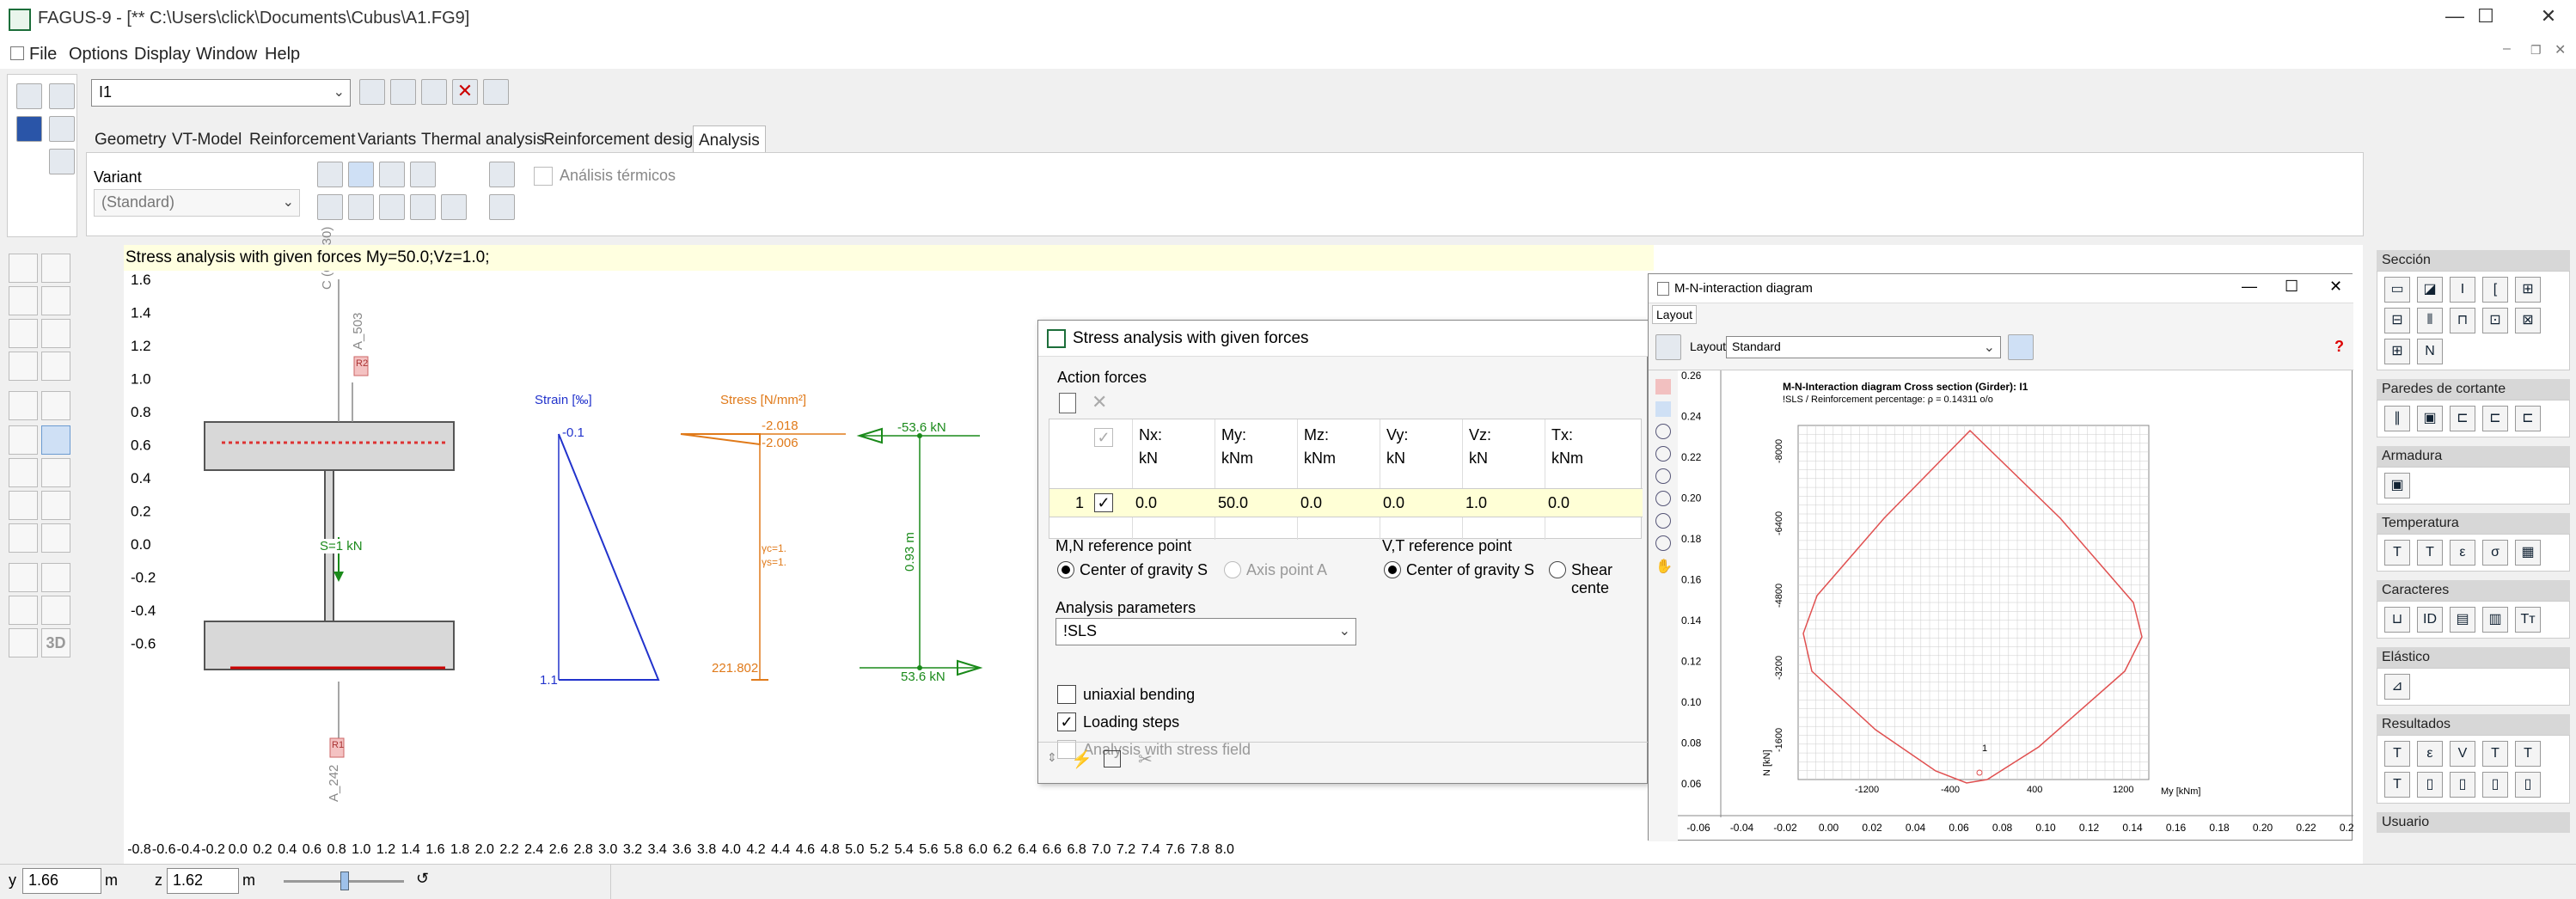 The height and width of the screenshot is (899, 2576). Describe the element at coordinates (203, 881) in the screenshot. I see `z-coordinate-input: 1.62` at that location.